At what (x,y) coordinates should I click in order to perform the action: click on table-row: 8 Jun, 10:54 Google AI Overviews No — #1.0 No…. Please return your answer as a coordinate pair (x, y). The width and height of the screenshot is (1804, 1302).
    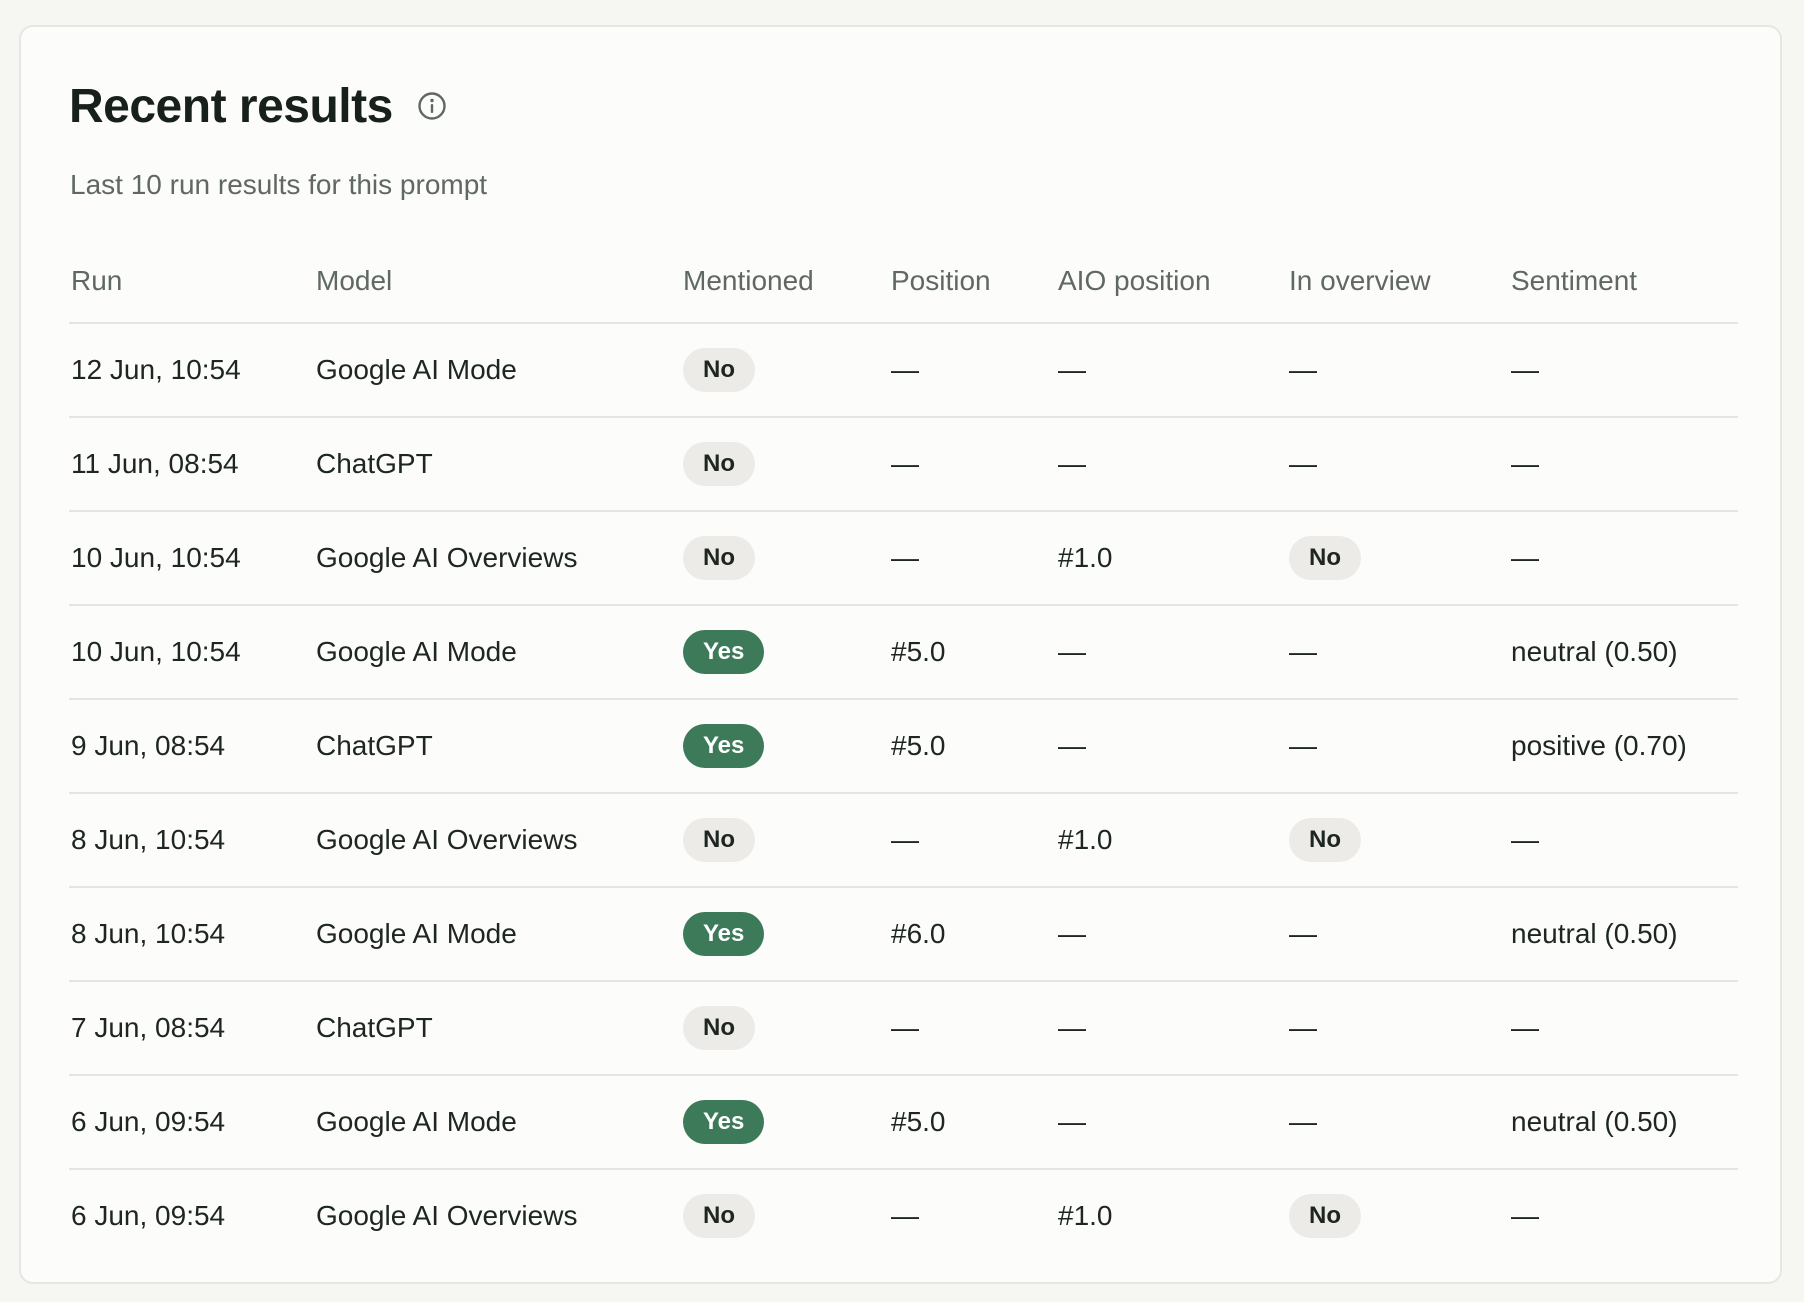
    Looking at the image, I should click on (903, 840).